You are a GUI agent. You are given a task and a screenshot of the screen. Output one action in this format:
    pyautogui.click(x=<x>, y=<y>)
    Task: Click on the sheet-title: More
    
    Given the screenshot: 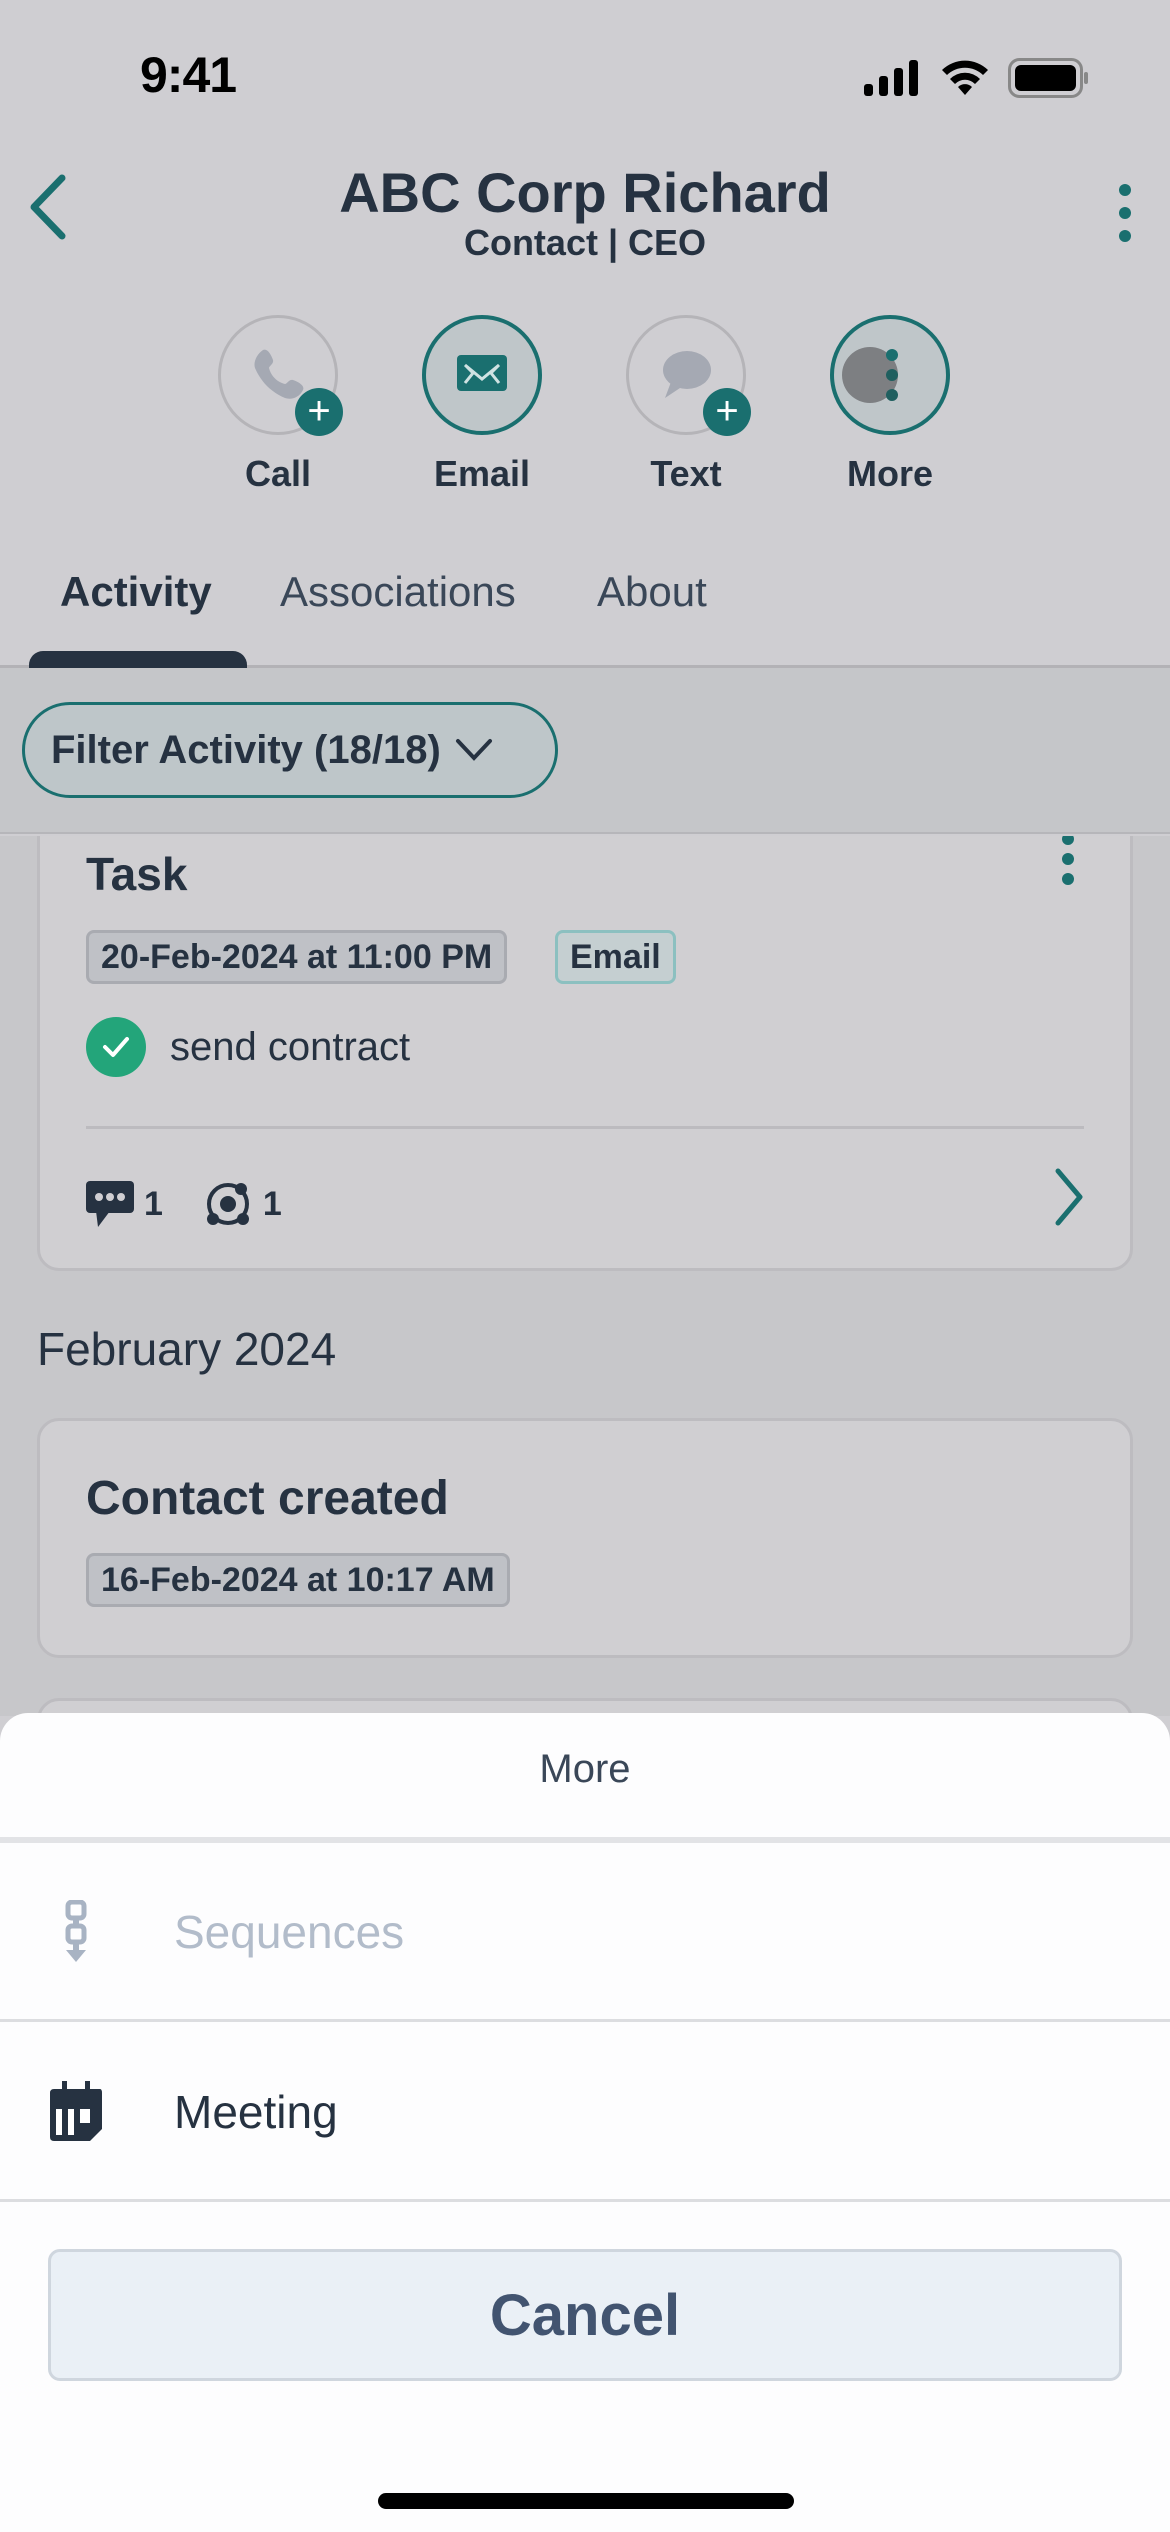 What is the action you would take?
    pyautogui.click(x=585, y=1769)
    